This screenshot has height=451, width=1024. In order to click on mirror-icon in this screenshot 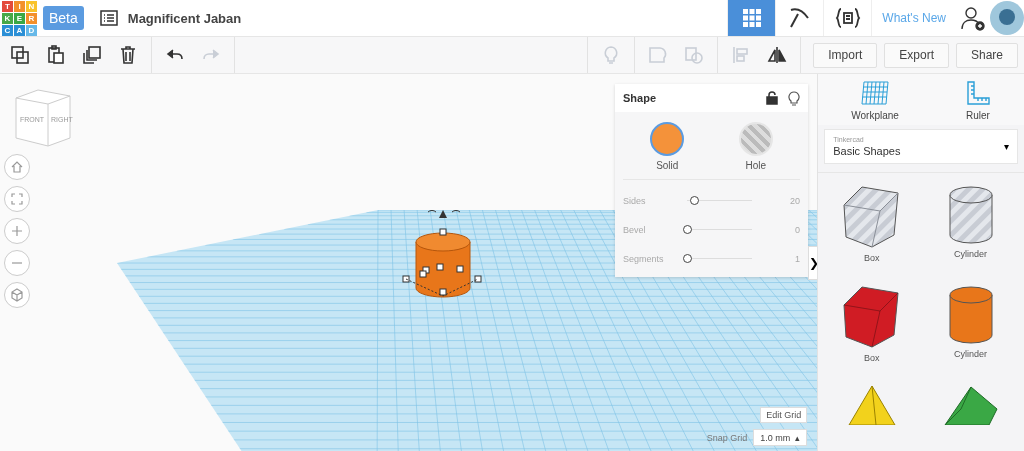, I will do `click(777, 55)`.